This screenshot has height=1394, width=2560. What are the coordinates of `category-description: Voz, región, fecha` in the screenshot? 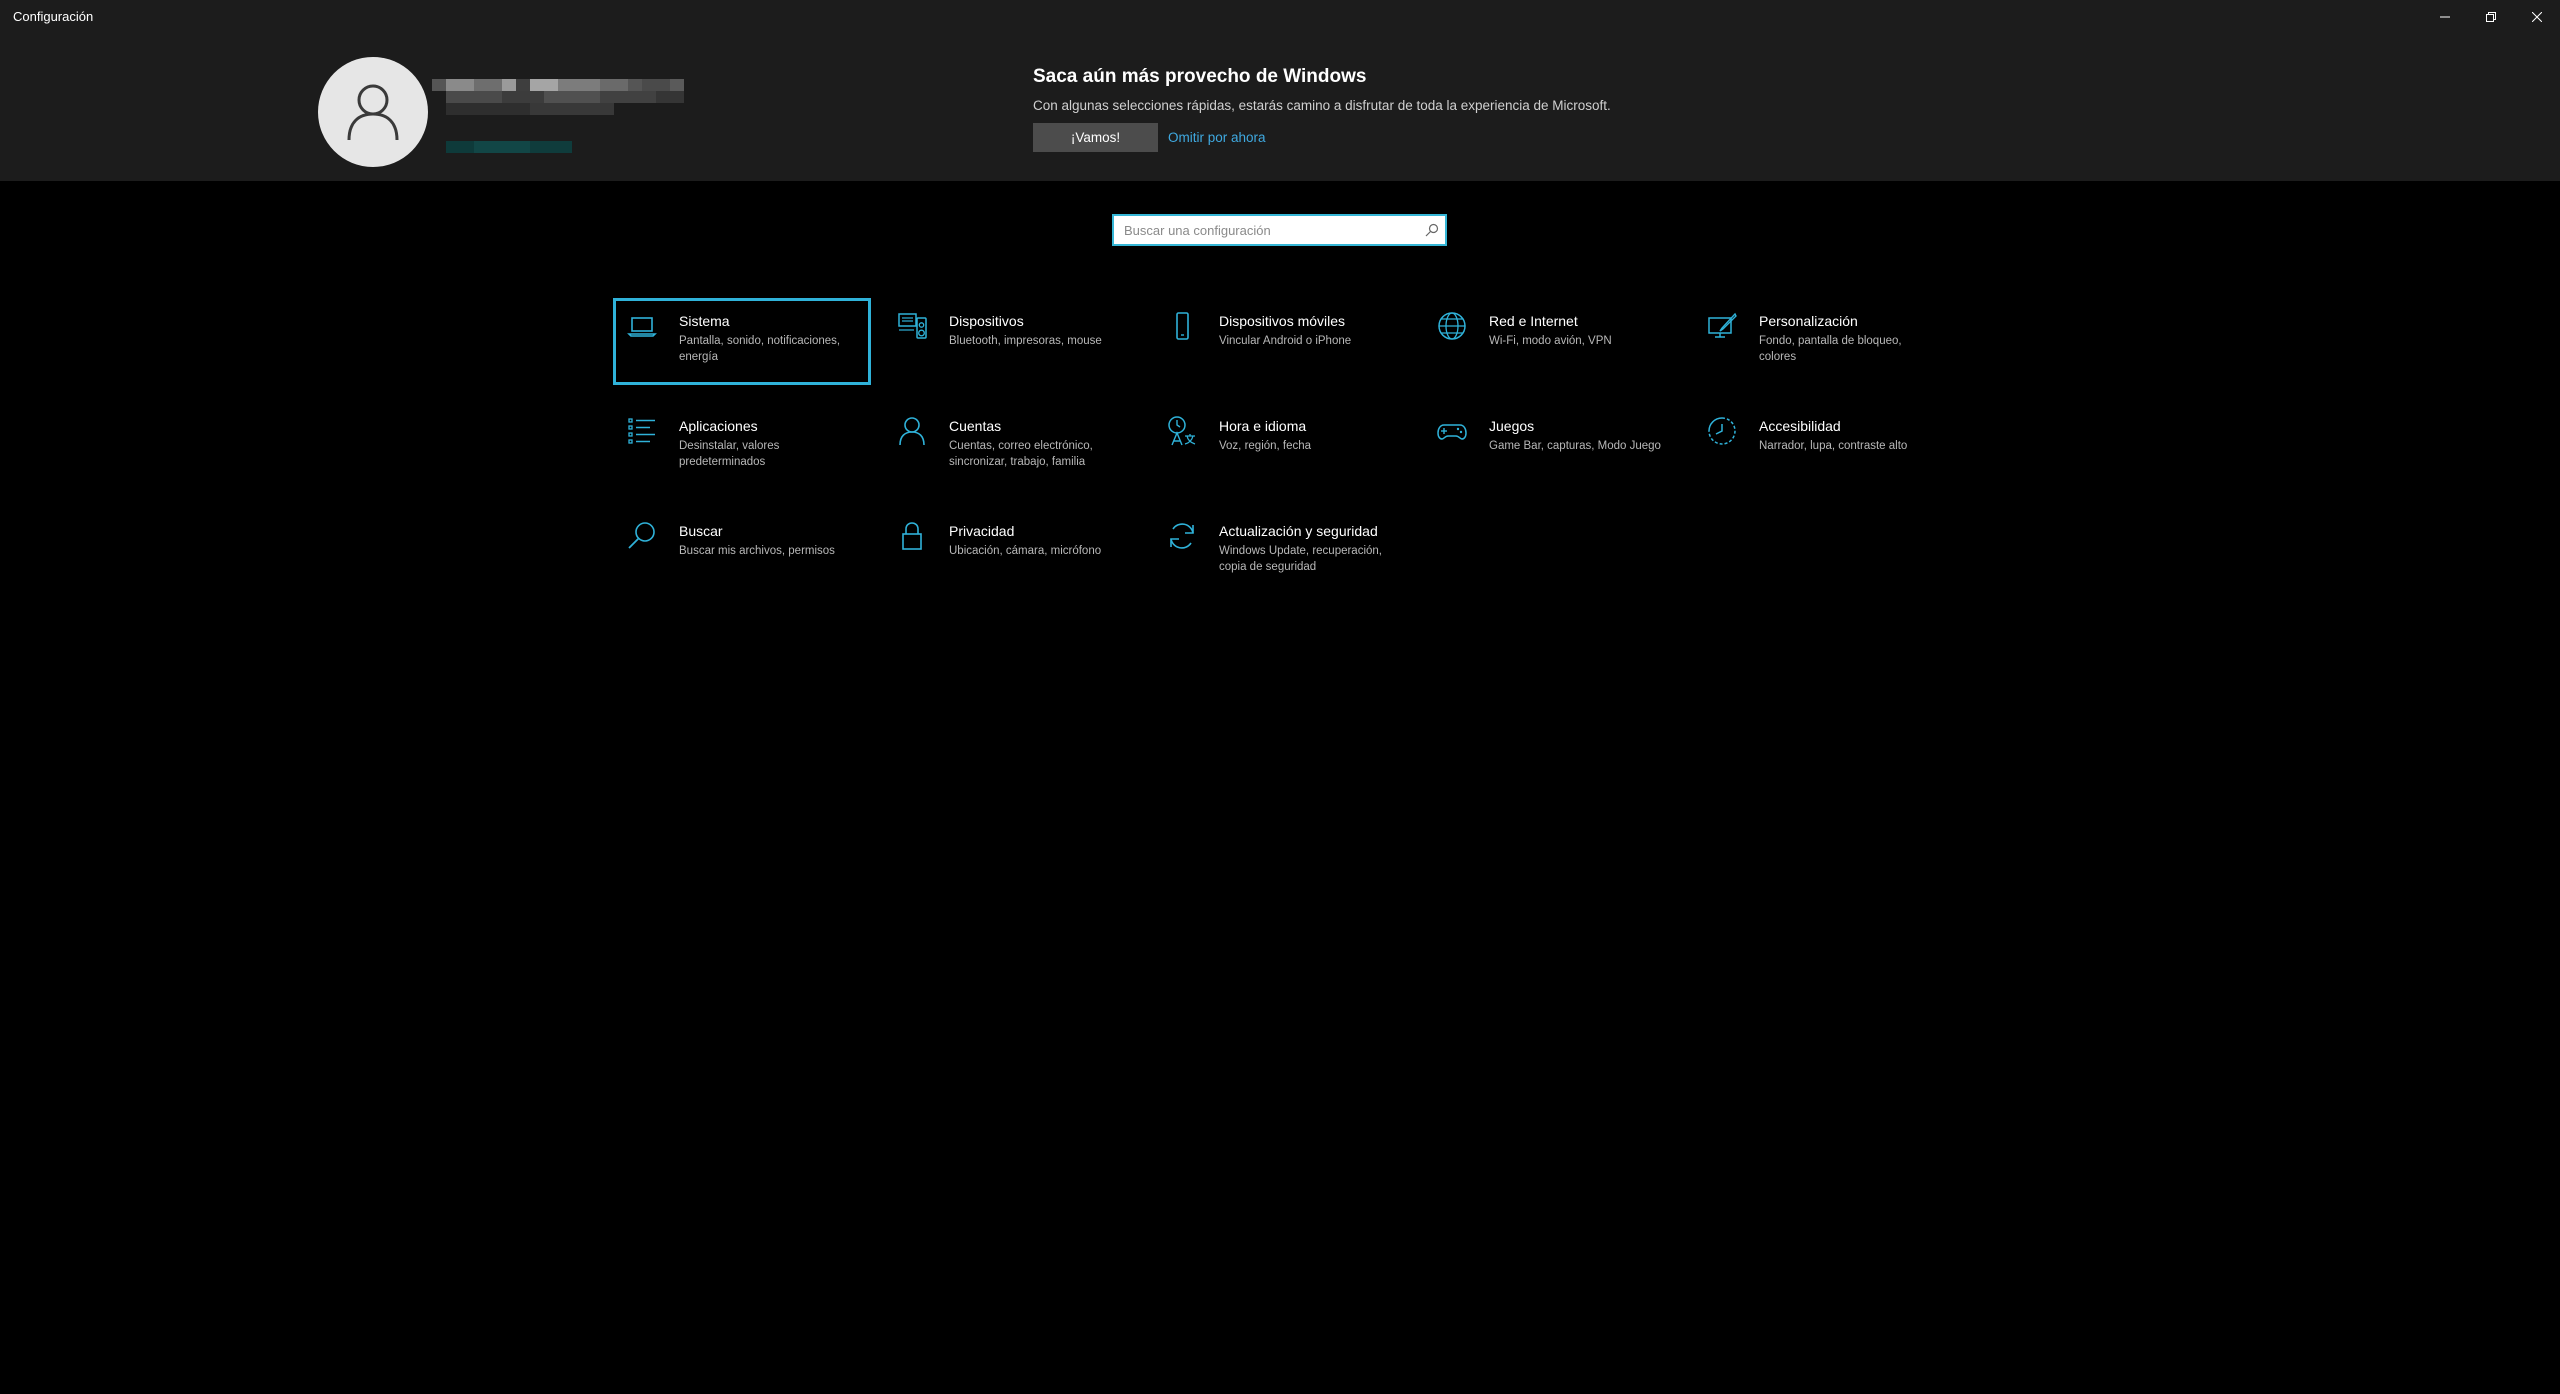 It's located at (1265, 446).